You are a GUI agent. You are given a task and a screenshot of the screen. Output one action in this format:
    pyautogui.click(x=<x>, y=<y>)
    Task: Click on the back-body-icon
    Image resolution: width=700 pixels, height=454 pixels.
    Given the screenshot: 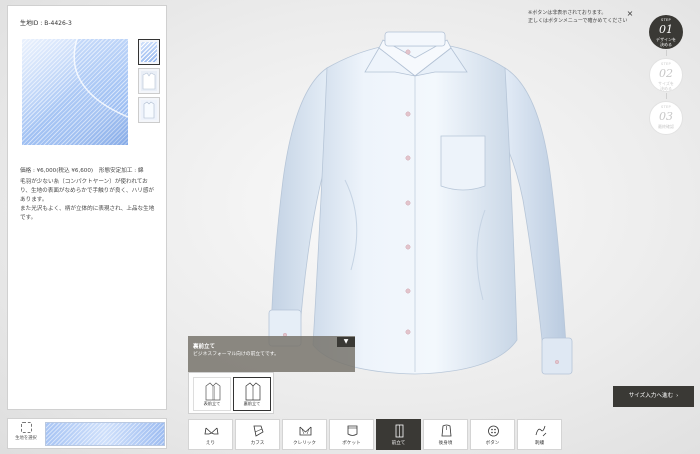 What is the action you would take?
    pyautogui.click(x=446, y=430)
    